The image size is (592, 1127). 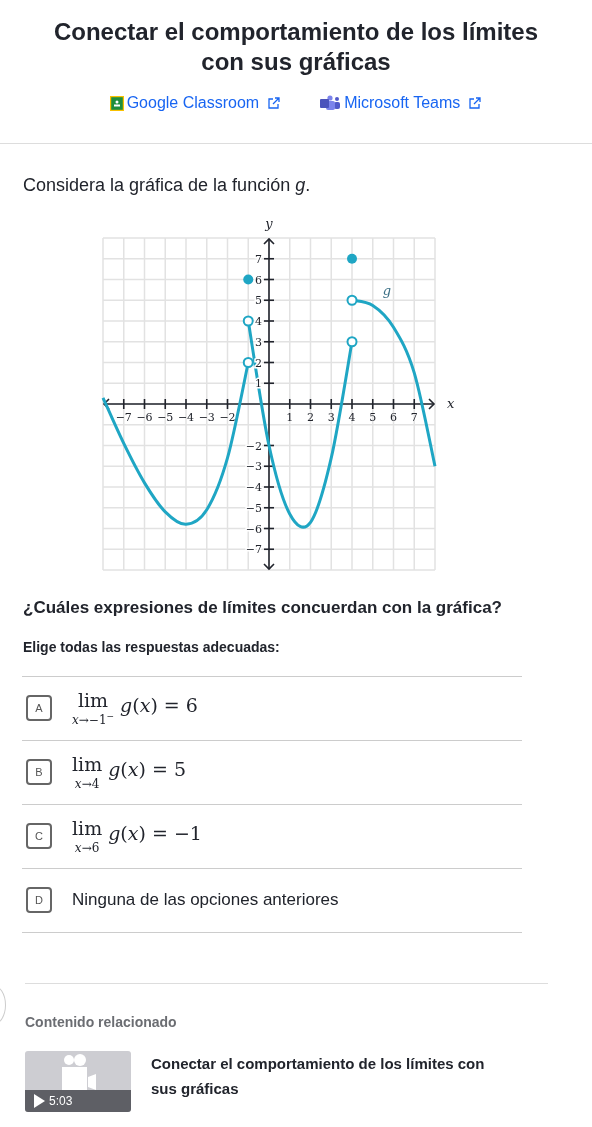 What do you see at coordinates (331, 1081) in the screenshot?
I see `related-link: Conectar el comportamiento de los límites con sus gráficas` at bounding box center [331, 1081].